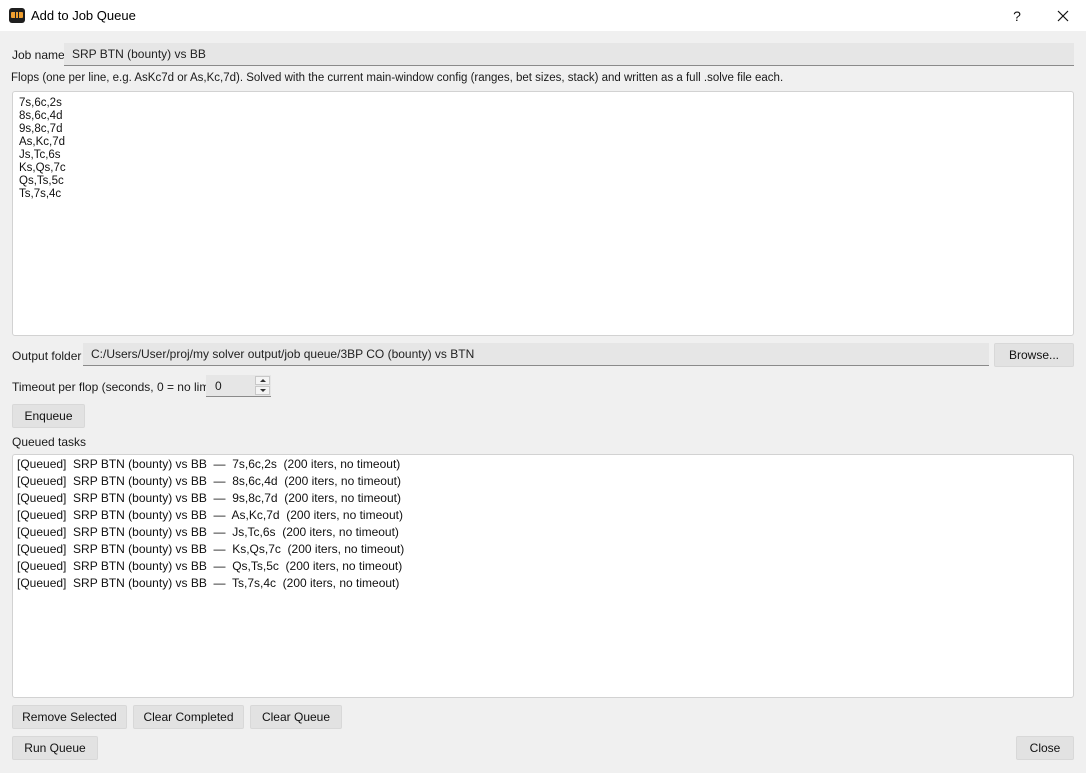 The height and width of the screenshot is (773, 1086). What do you see at coordinates (1045, 748) in the screenshot?
I see `close-button: Close` at bounding box center [1045, 748].